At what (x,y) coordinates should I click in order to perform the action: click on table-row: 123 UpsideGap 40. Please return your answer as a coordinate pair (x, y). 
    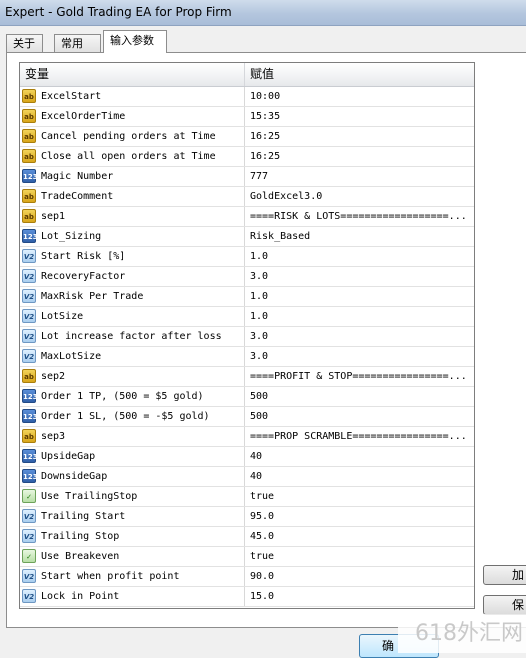
    Looking at the image, I should click on (247, 457).